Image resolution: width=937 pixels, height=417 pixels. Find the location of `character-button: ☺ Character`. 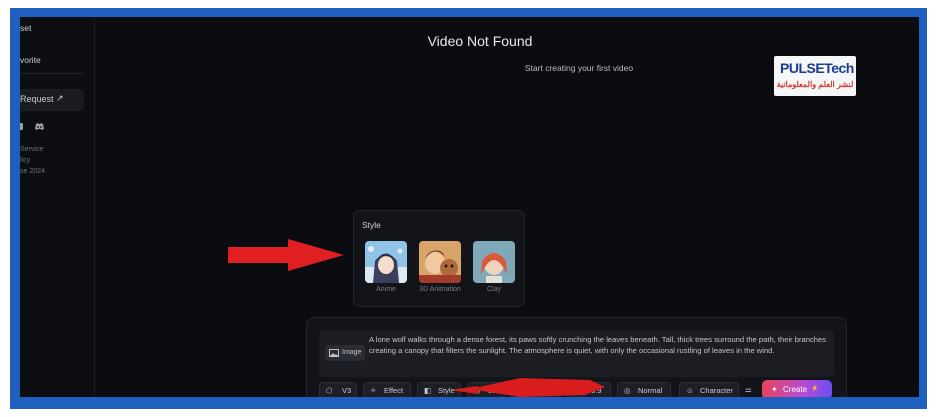

character-button: ☺ Character is located at coordinates (709, 389).